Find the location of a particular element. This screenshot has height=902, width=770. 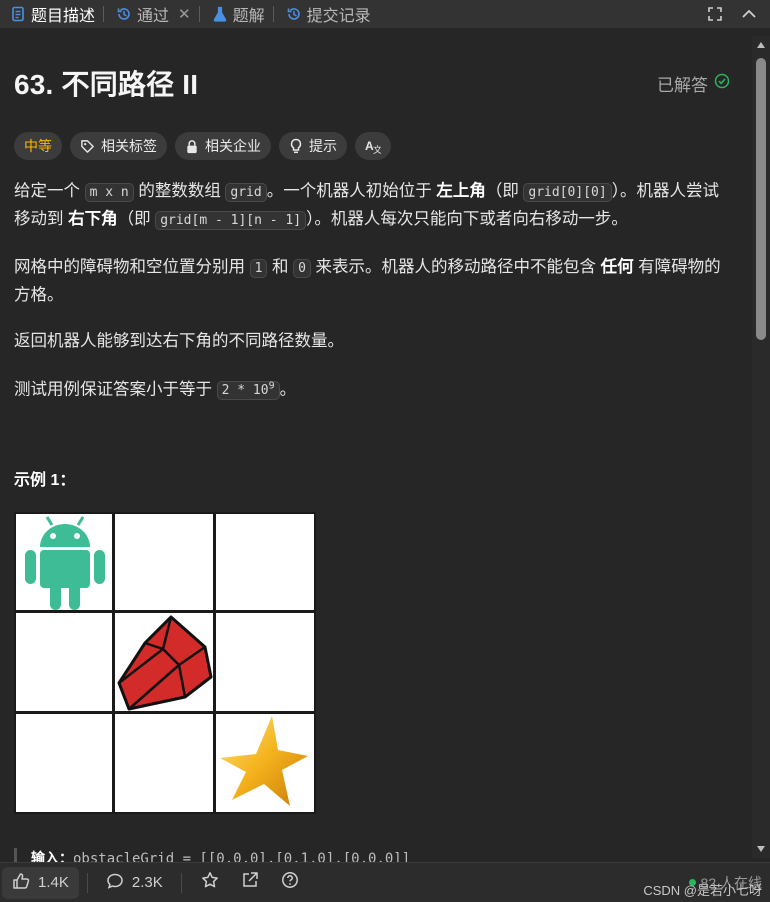

statement-paragraph: 测试用例保证答案小于等于 2 * 109。 is located at coordinates (155, 390).